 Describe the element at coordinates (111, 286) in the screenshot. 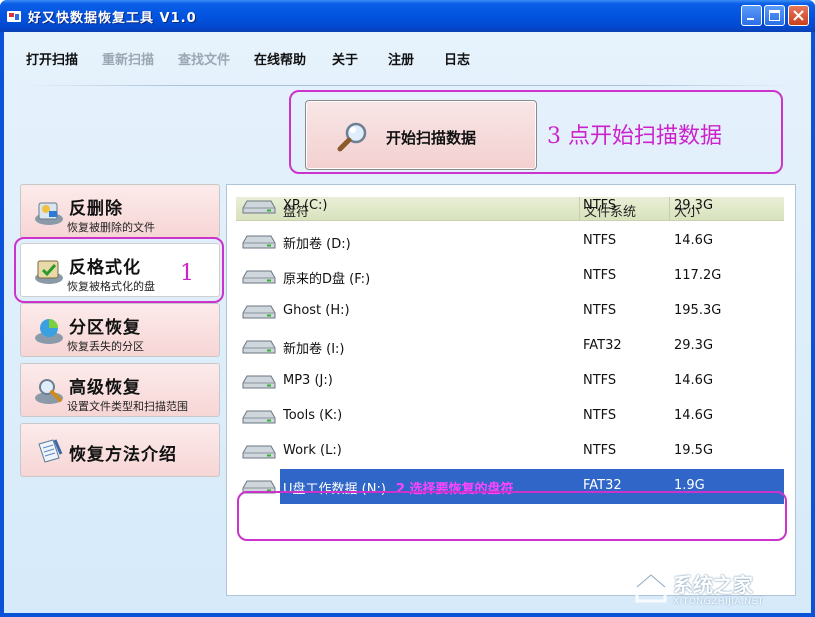

I see `nav-unformat-subtitle: 恢复被格式化的盘` at that location.